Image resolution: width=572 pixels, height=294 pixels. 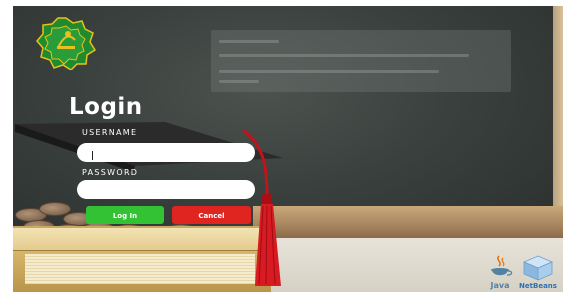 What do you see at coordinates (211, 215) in the screenshot?
I see `cancel-button: Cancel` at bounding box center [211, 215].